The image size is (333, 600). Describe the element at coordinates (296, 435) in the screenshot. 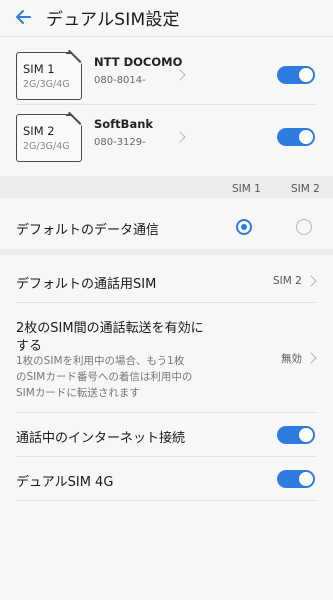

I see `internet-during-call-toggle` at that location.